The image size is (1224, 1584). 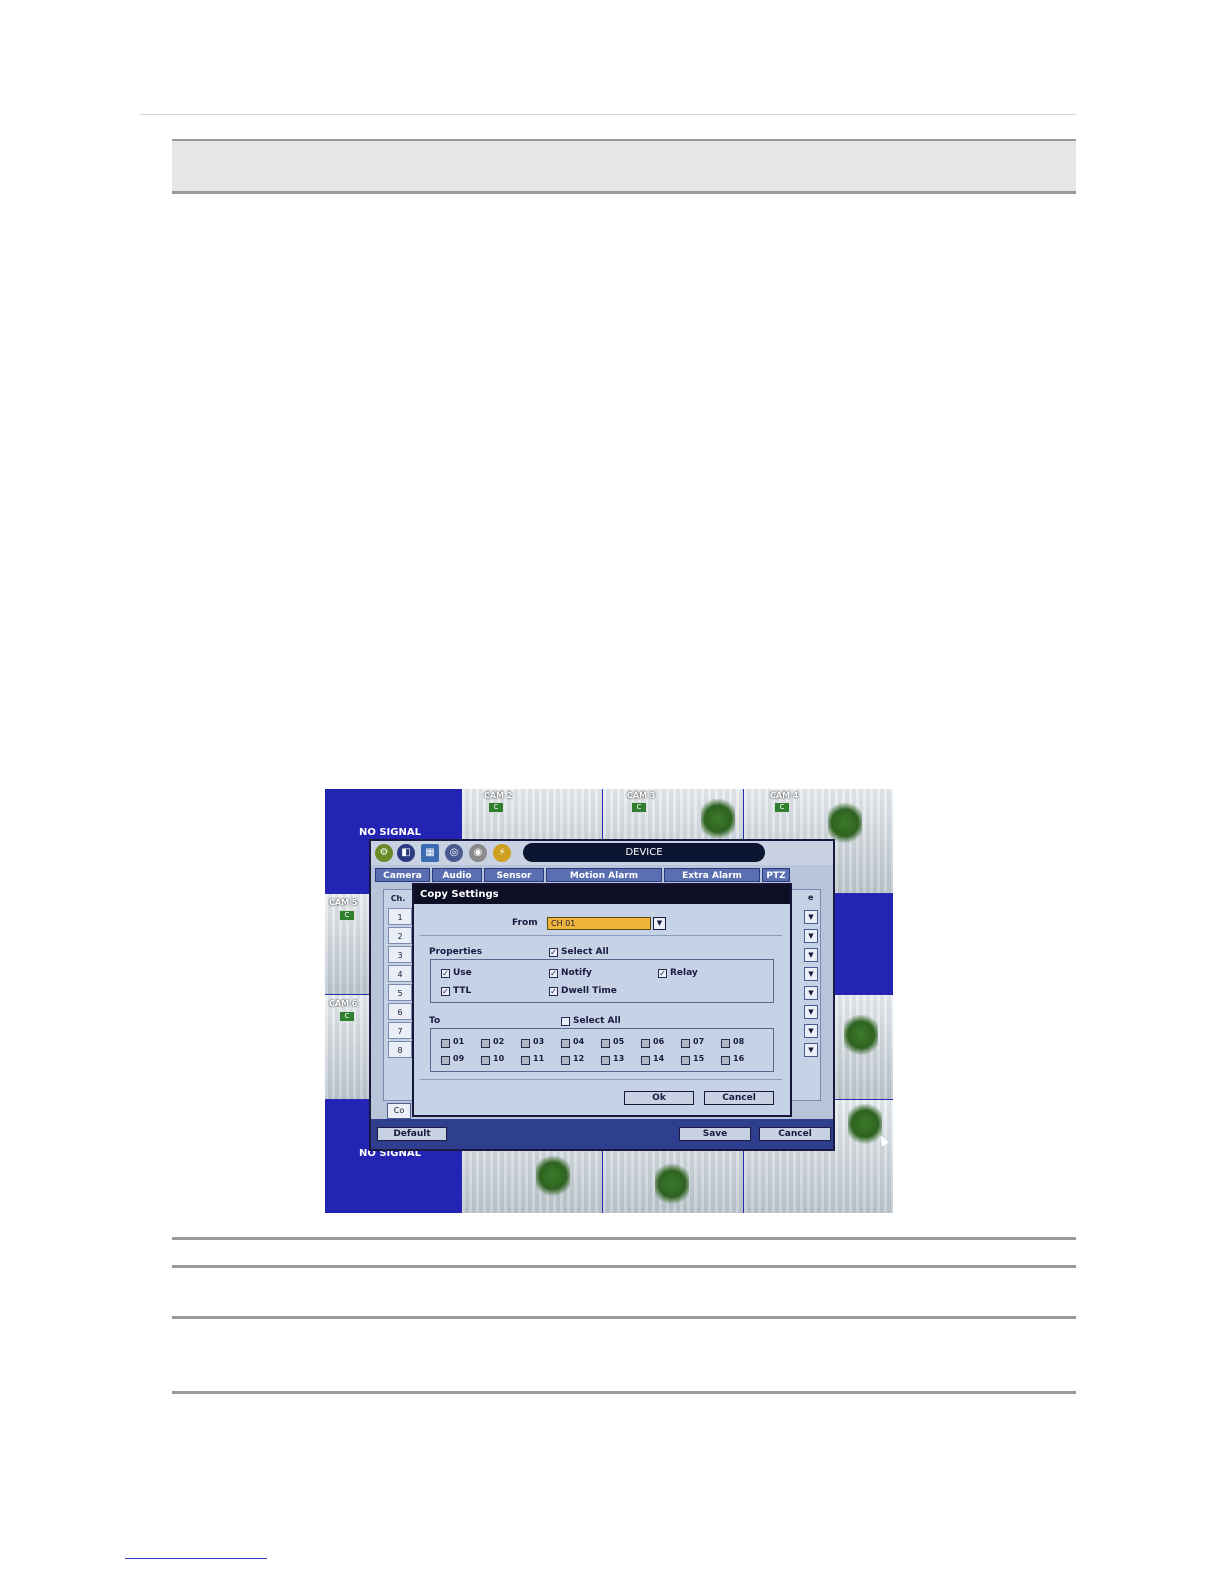 What do you see at coordinates (445, 991) in the screenshot?
I see `ttl-checkbox: ✓` at bounding box center [445, 991].